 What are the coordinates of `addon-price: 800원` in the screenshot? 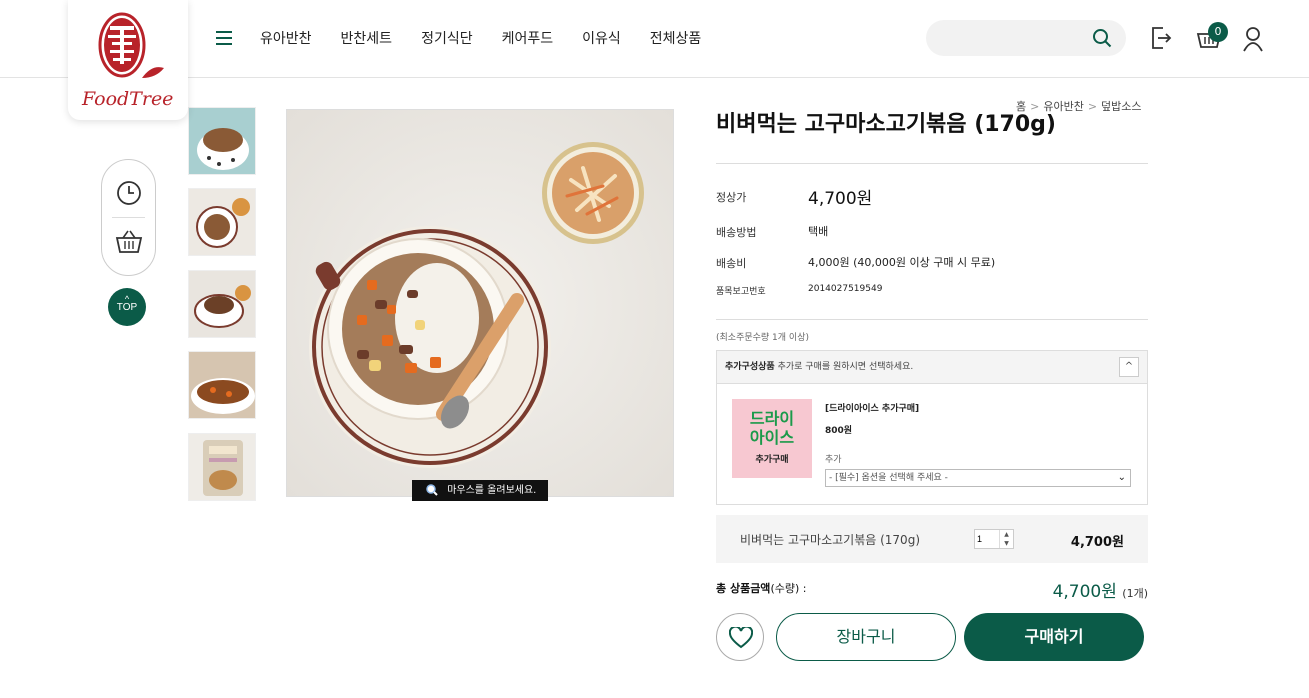 It's located at (839, 431).